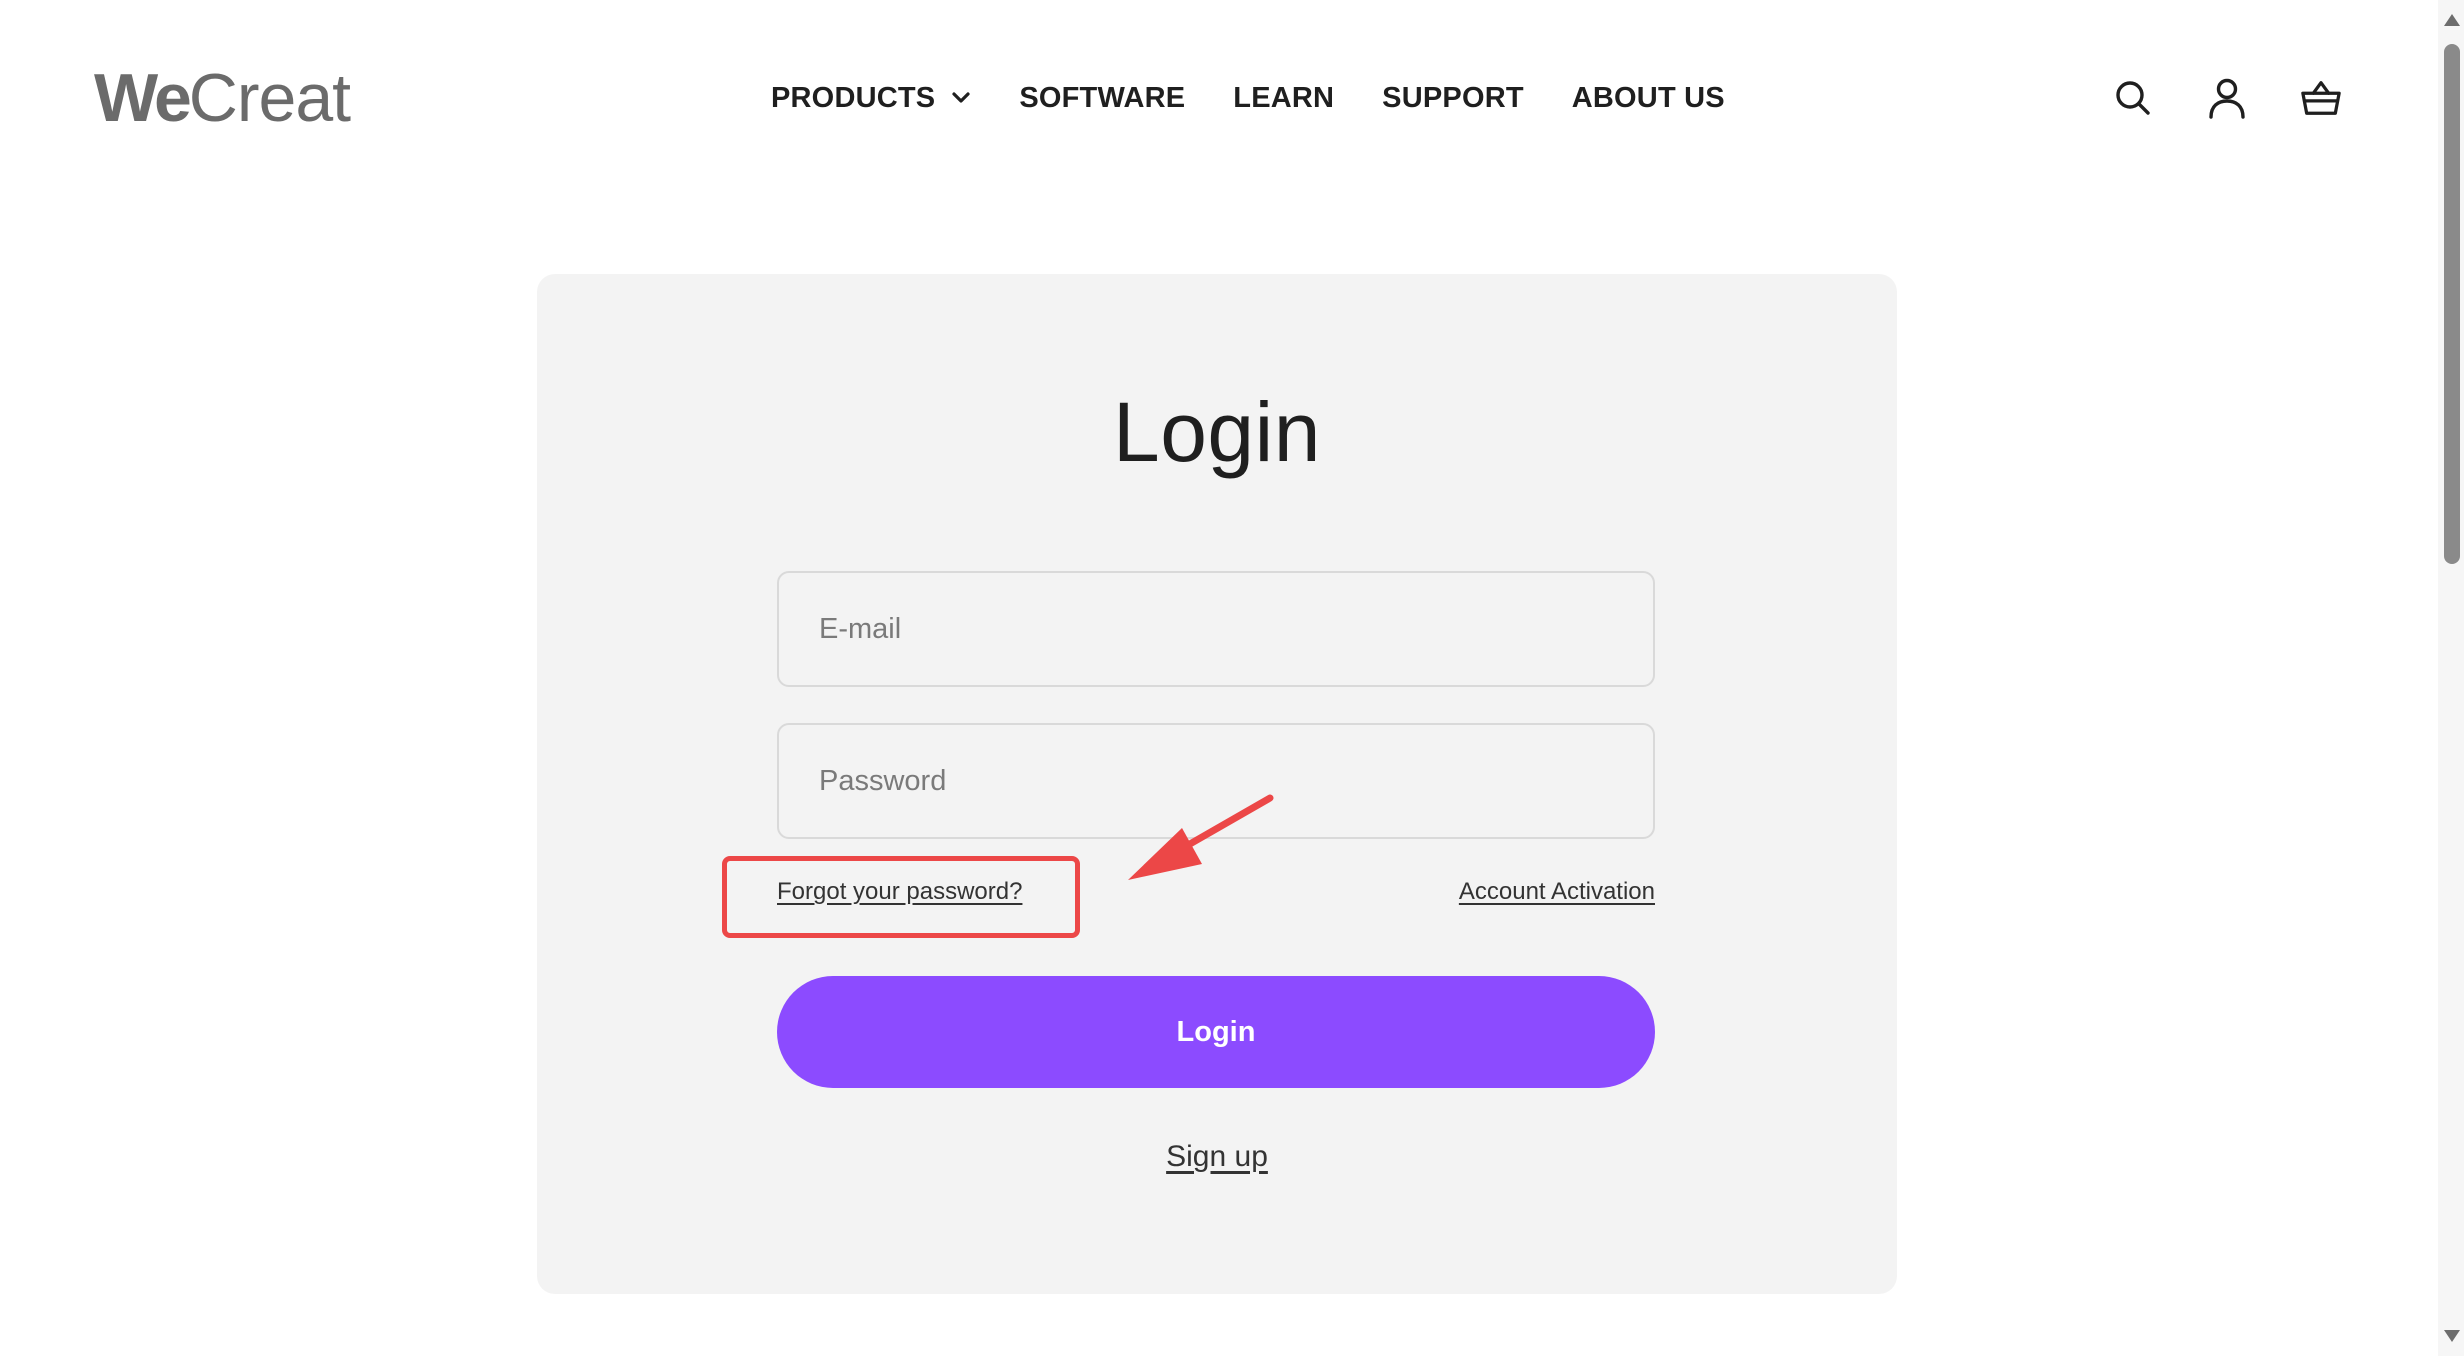  Describe the element at coordinates (1557, 892) in the screenshot. I see `account-activation-link: Account Activation` at that location.